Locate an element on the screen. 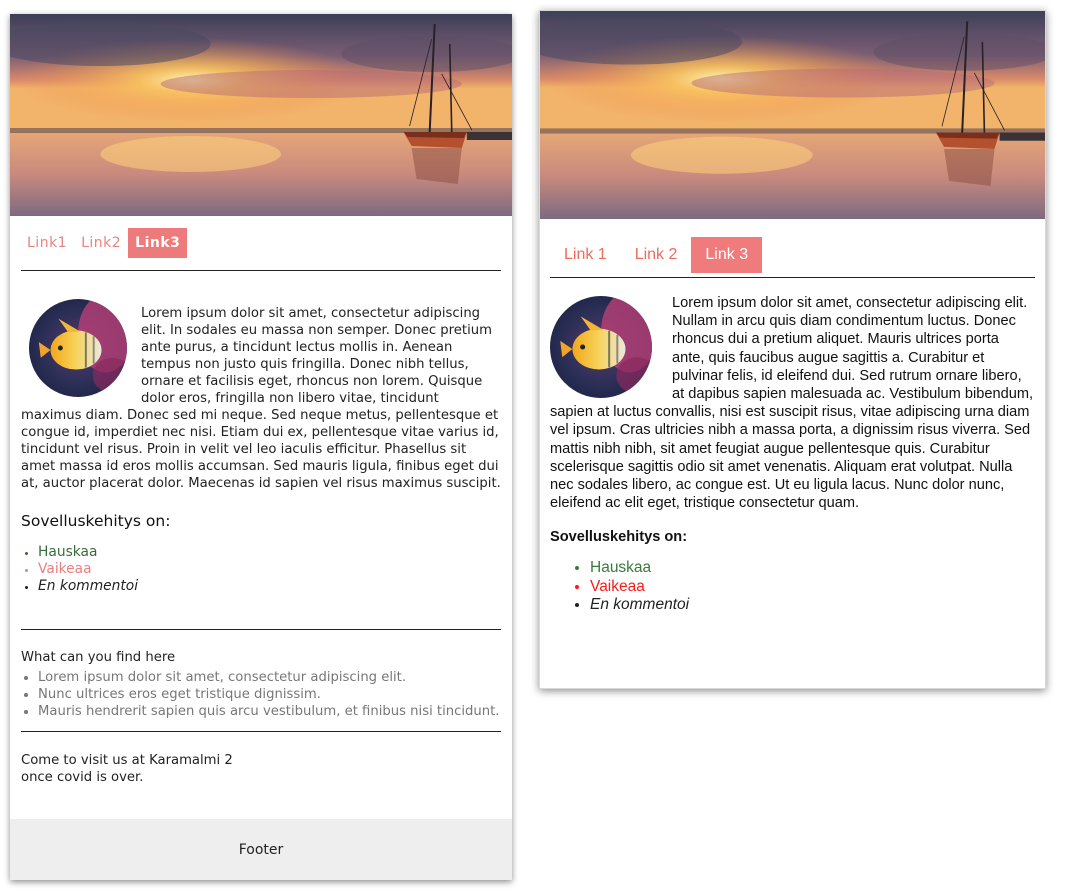 Image resolution: width=1072 pixels, height=896 pixels. nav-link-1: Link1 is located at coordinates (47, 243).